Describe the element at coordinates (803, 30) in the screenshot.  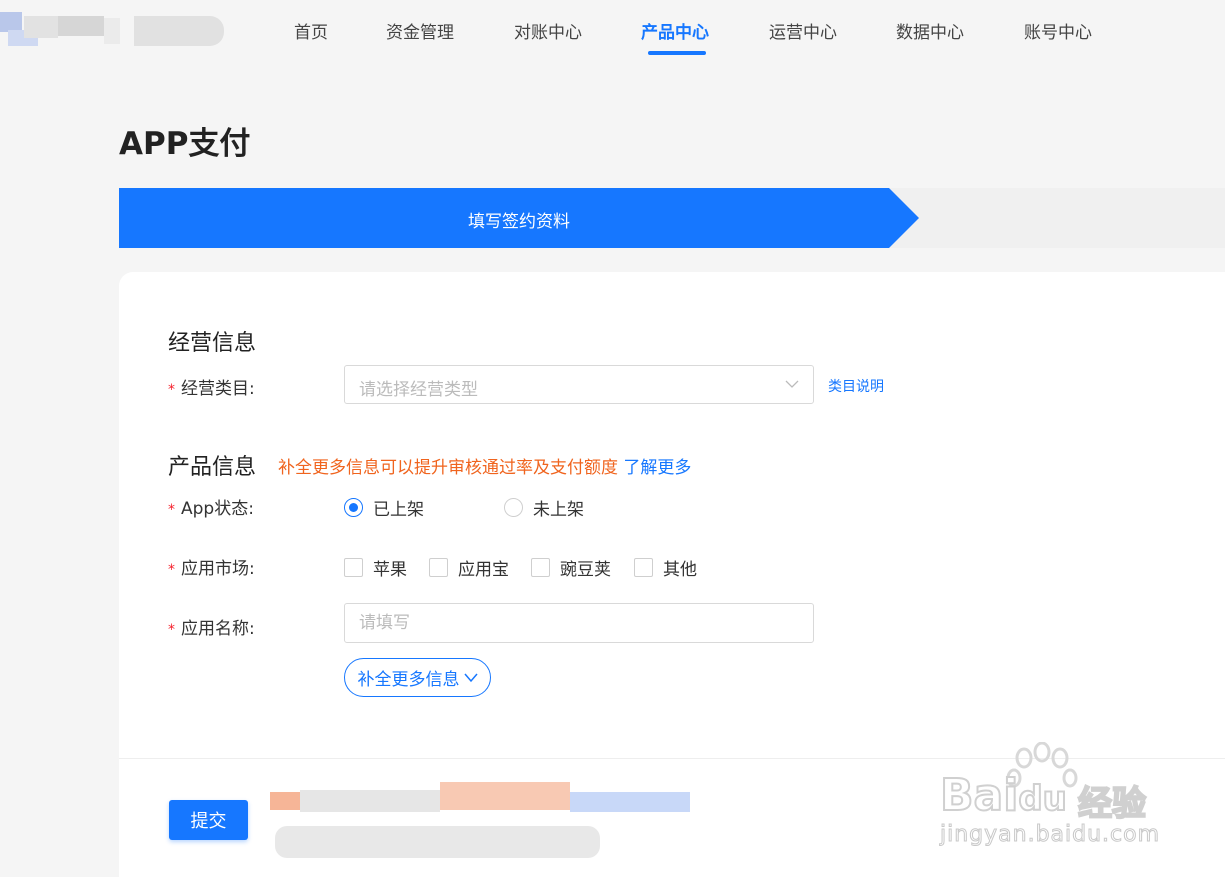
I see `nav-operation-center: 运营中心` at that location.